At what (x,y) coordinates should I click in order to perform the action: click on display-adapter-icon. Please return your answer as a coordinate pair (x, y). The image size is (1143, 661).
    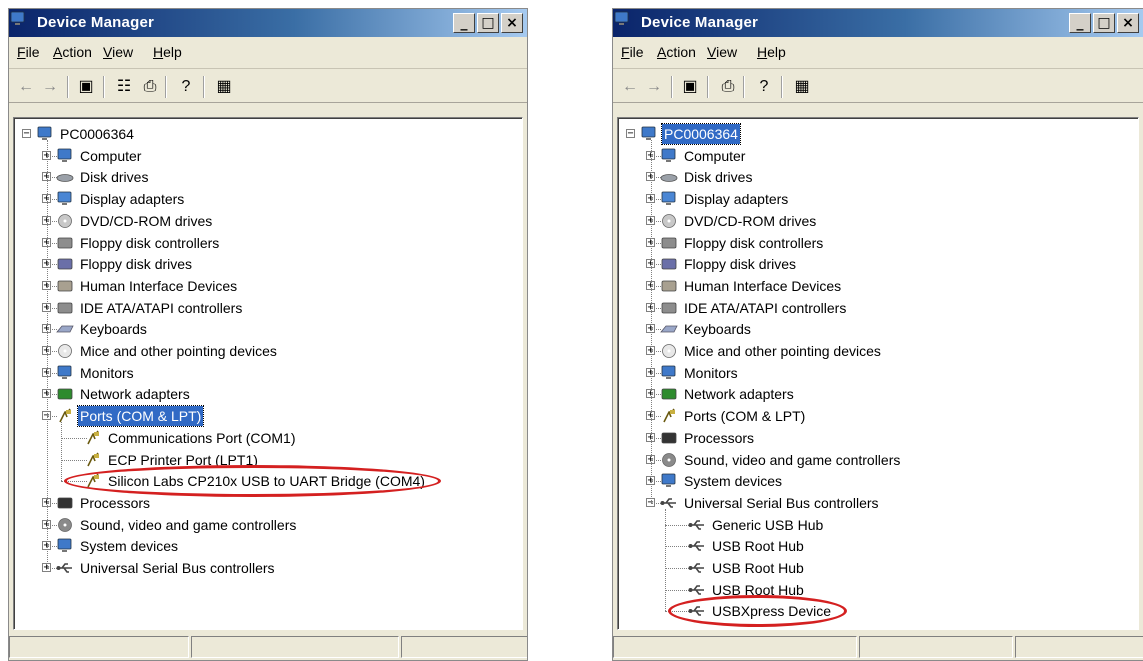
    Looking at the image, I should click on (64, 198).